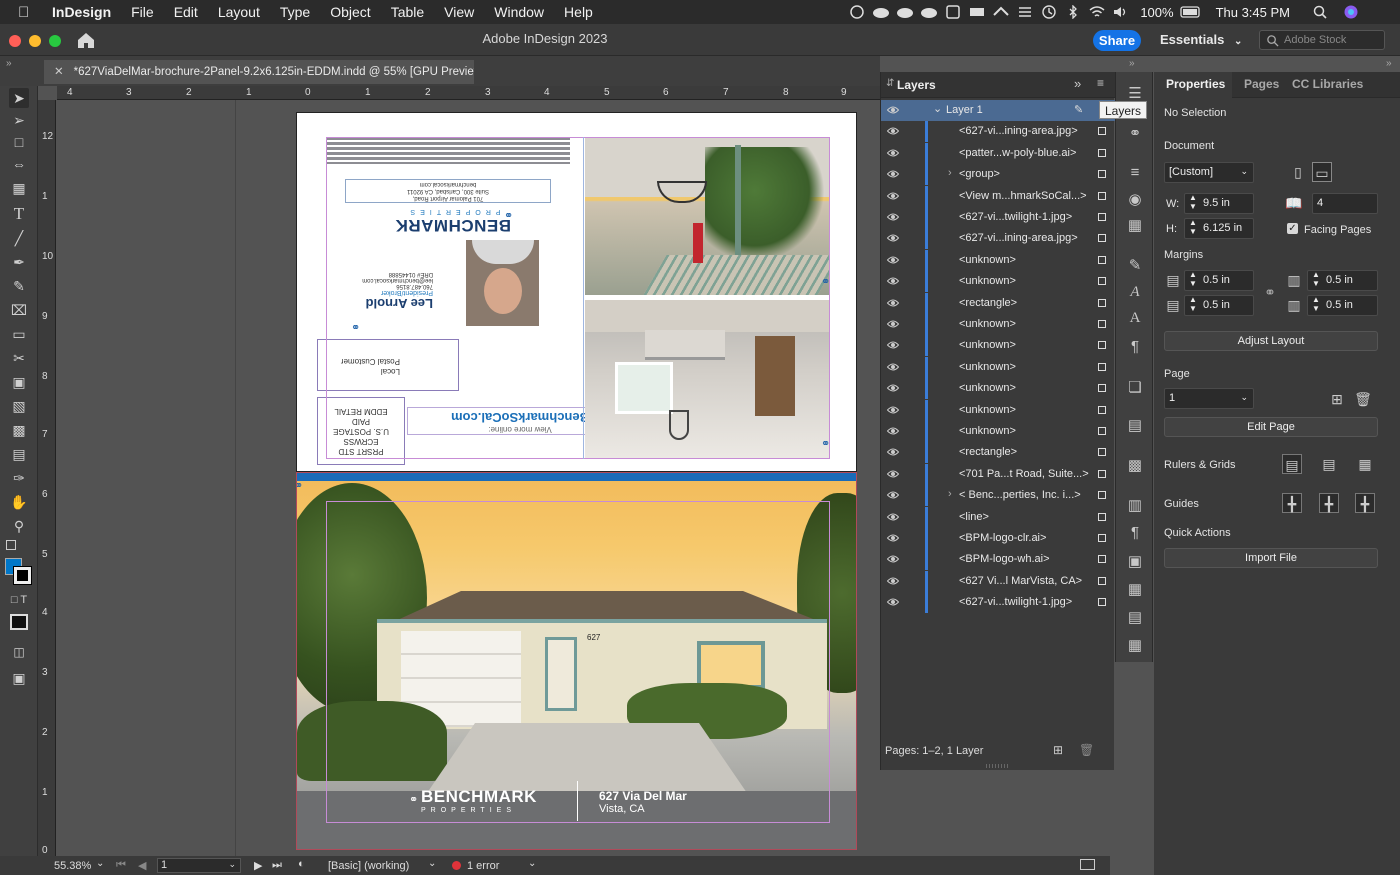  I want to click on close-tab-icon: ✕, so click(59, 72).